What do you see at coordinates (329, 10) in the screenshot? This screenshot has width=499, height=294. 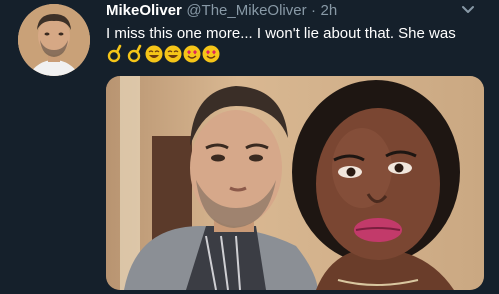 I see `tweet-timestamp: 2h` at bounding box center [329, 10].